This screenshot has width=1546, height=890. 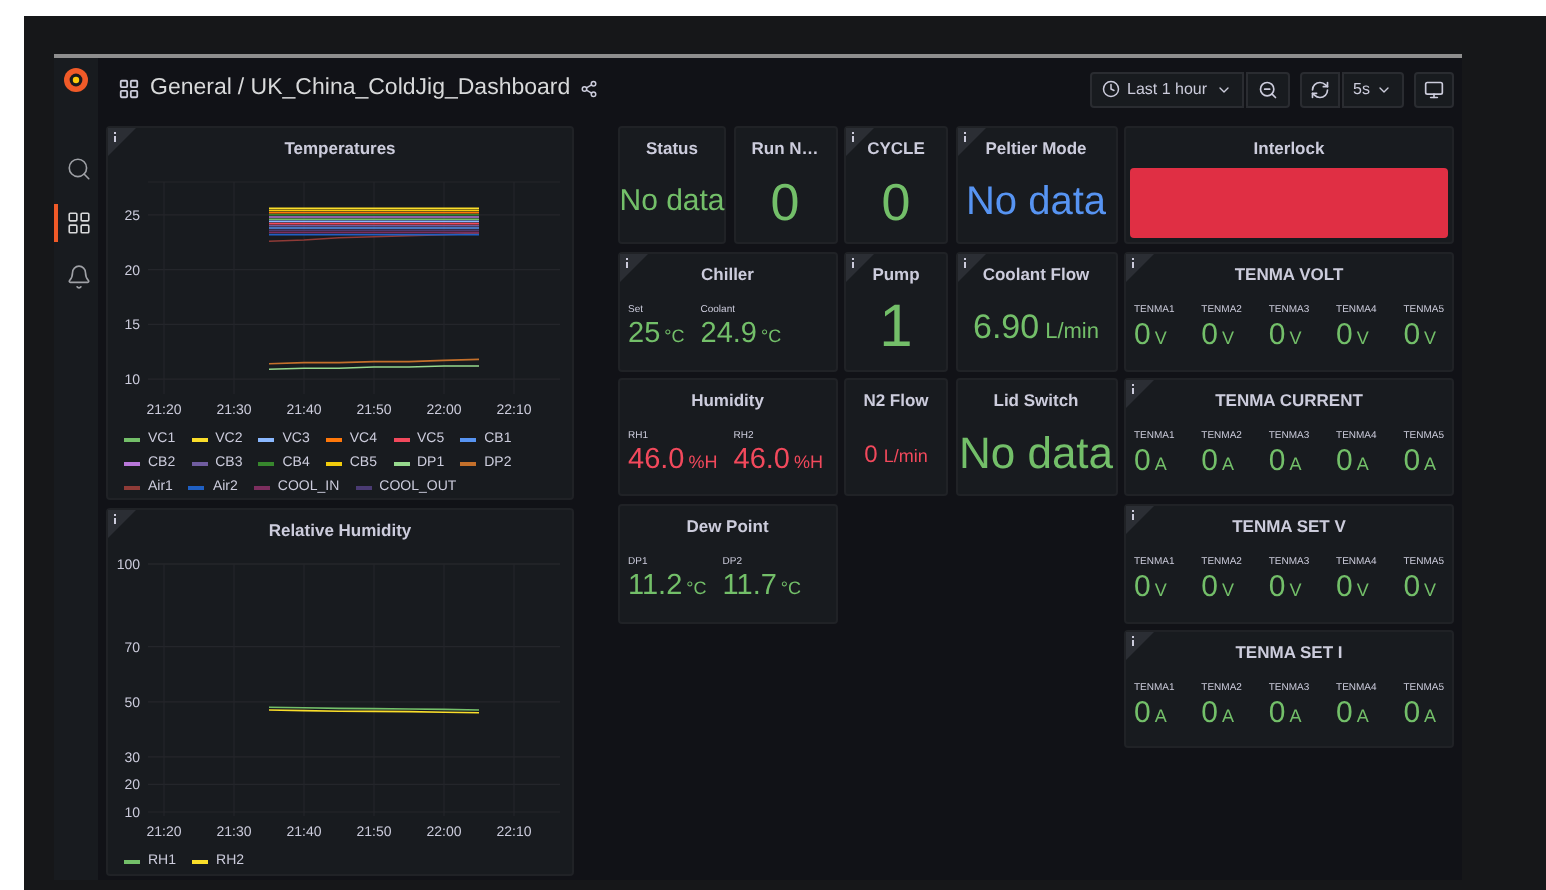 What do you see at coordinates (896, 401) in the screenshot?
I see `panel-title: N2 Flow` at bounding box center [896, 401].